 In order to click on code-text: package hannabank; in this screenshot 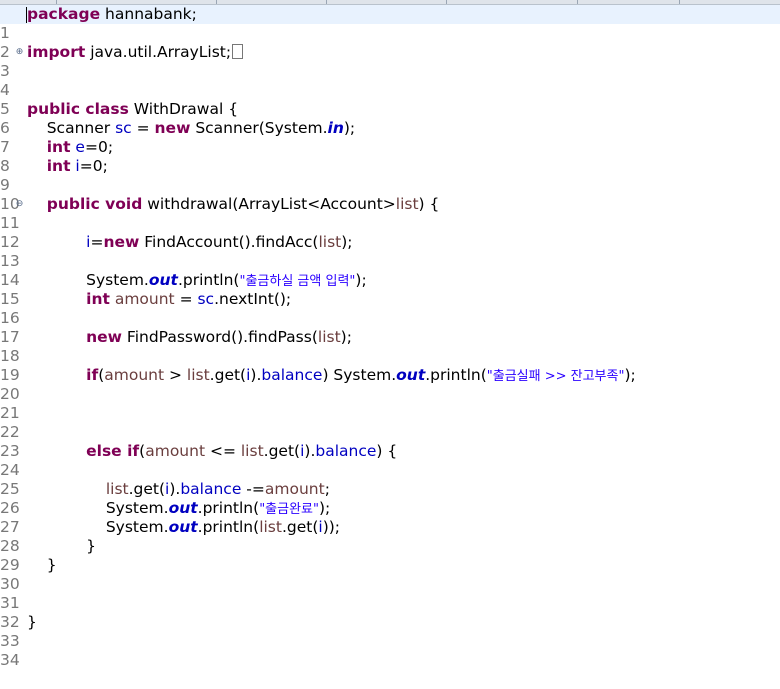, I will do `click(112, 14)`.